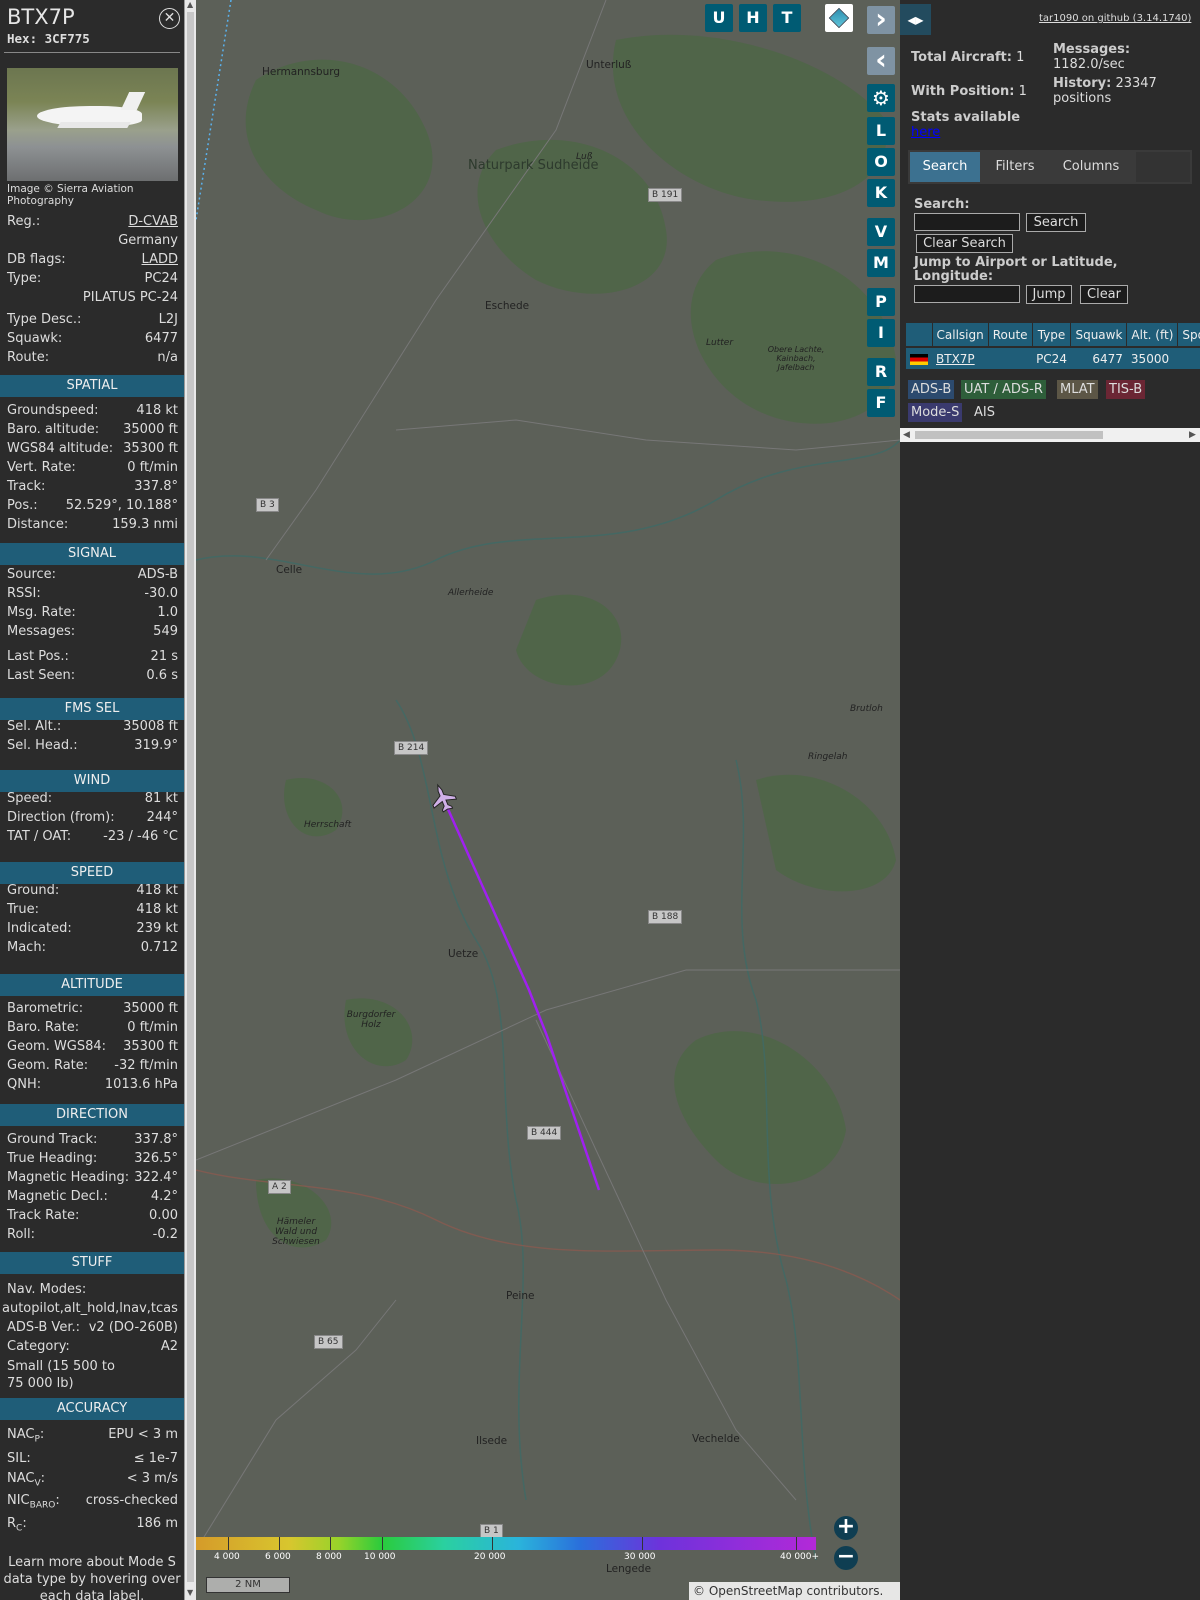 This screenshot has height=1600, width=1200. Describe the element at coordinates (92, 873) in the screenshot. I see `section-speed: SPEED` at that location.